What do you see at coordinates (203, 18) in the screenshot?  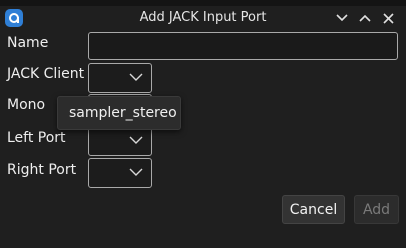 I see `title-bar: Add JACK Input Port` at bounding box center [203, 18].